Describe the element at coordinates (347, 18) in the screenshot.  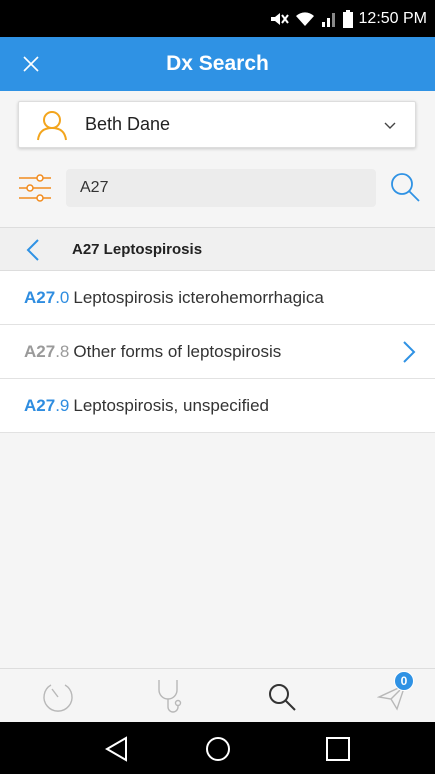
I see `battery-icon` at that location.